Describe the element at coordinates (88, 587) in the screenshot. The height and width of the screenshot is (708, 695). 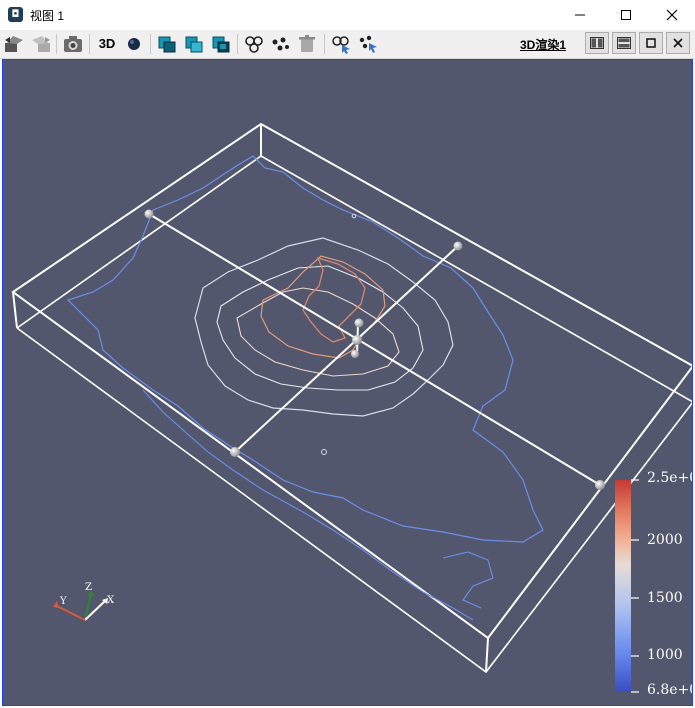
I see `axis-label-z: Z` at that location.